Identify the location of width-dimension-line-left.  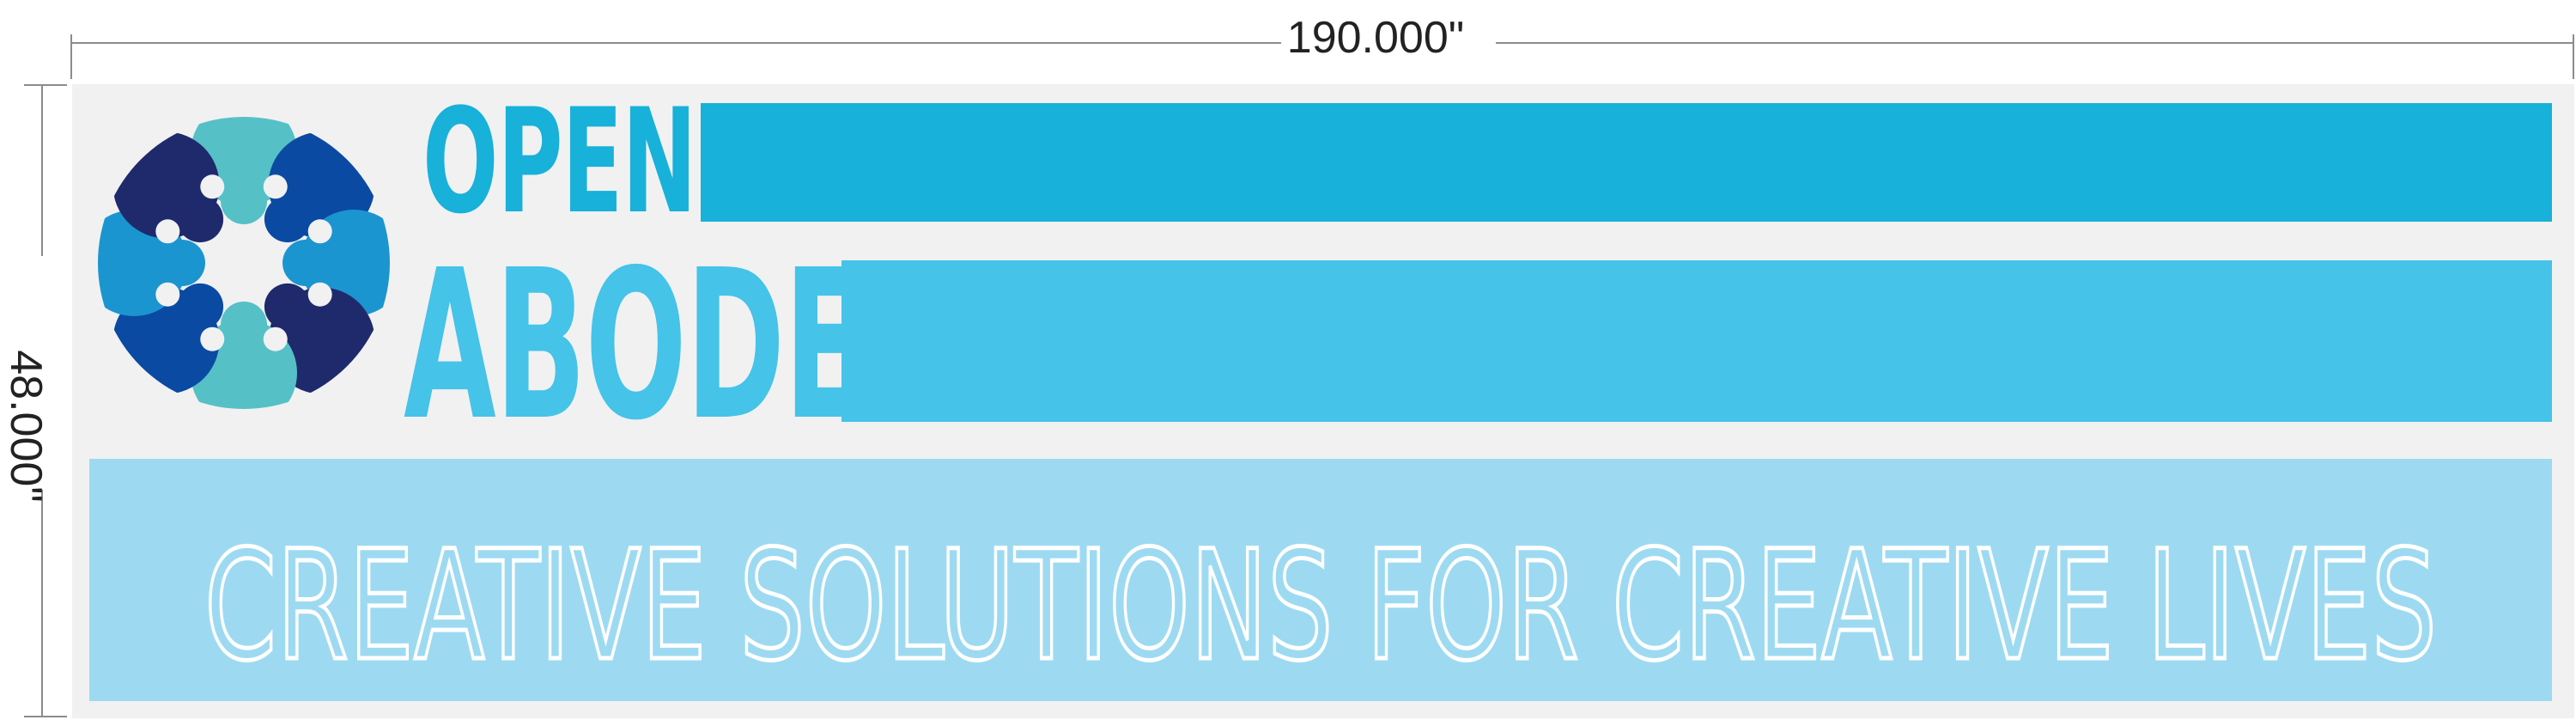
(676, 43).